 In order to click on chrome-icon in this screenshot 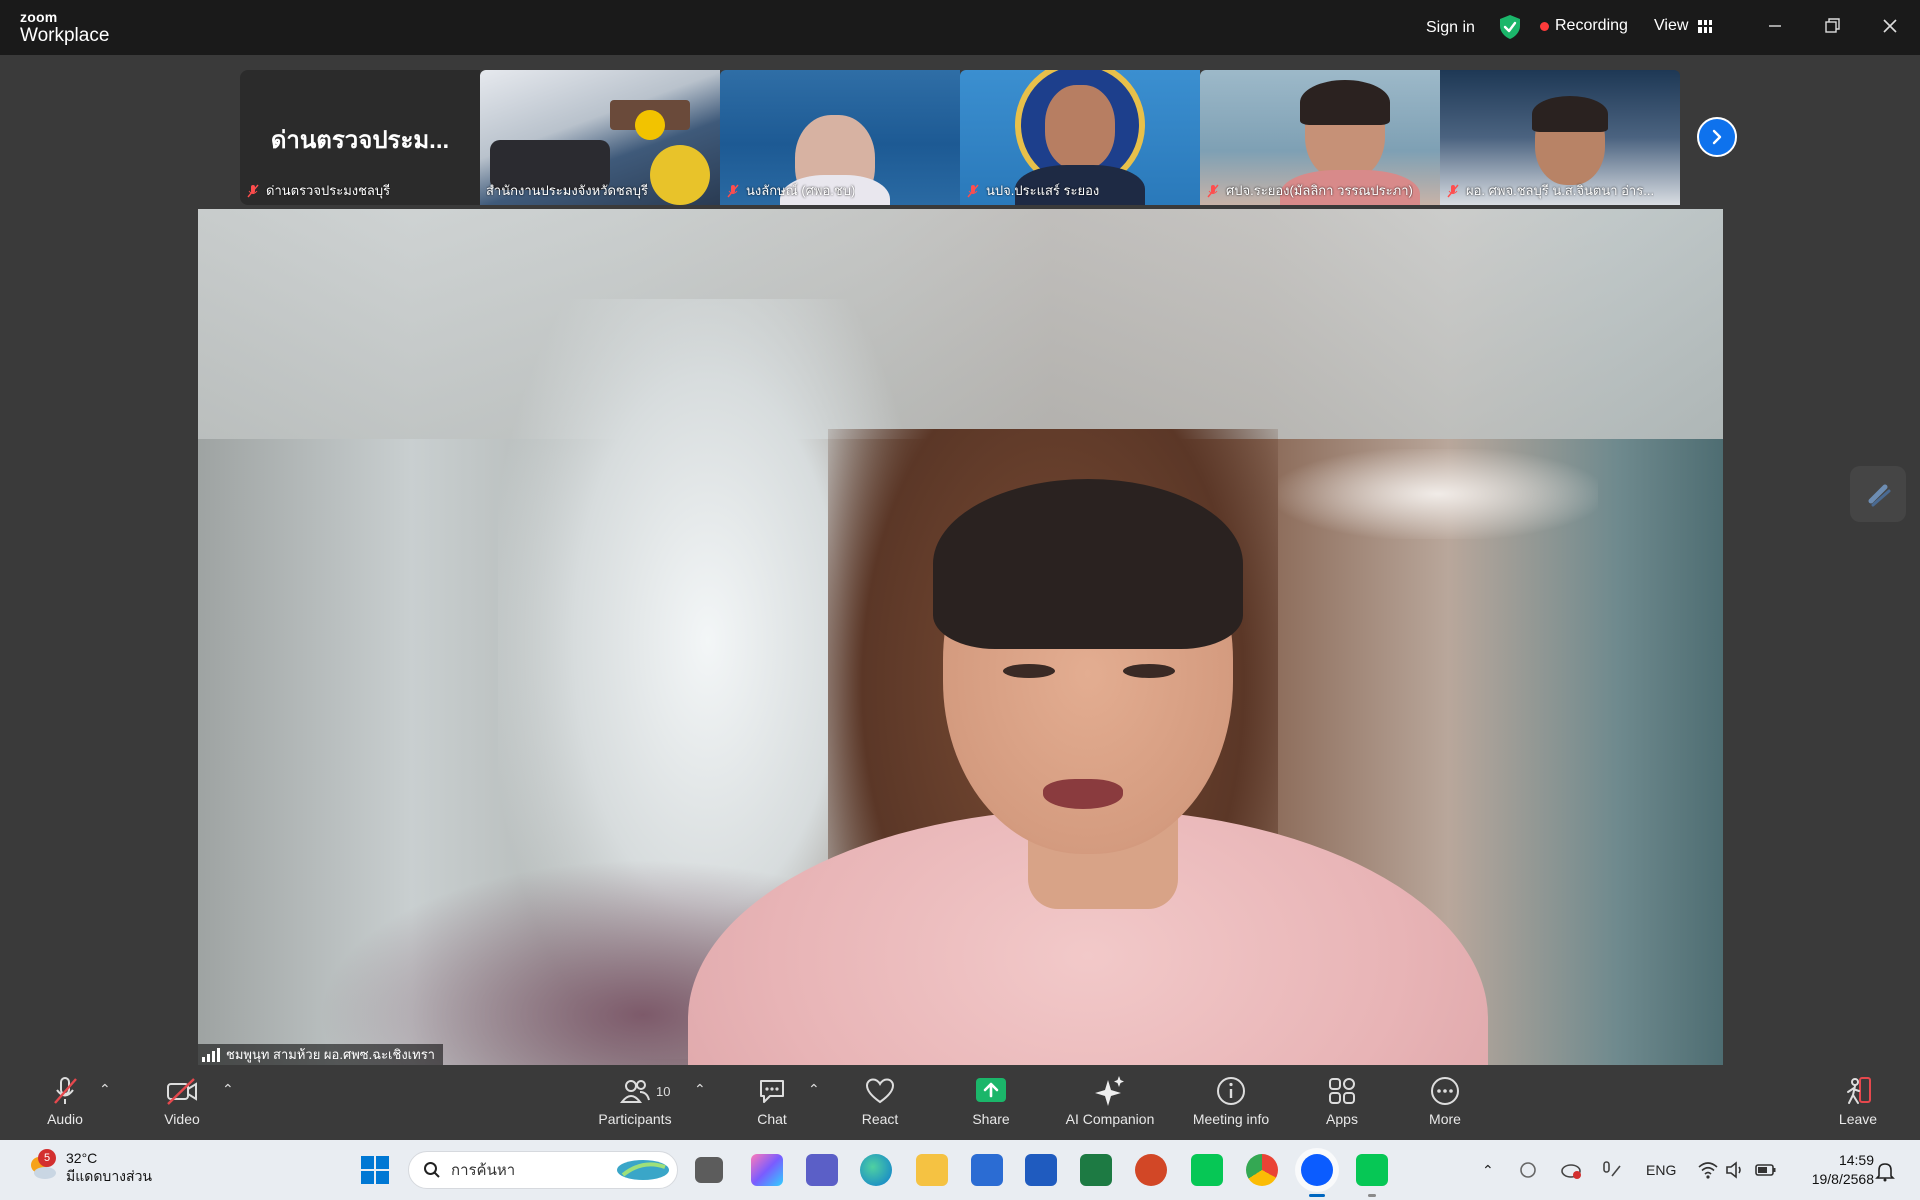, I will do `click(1262, 1170)`.